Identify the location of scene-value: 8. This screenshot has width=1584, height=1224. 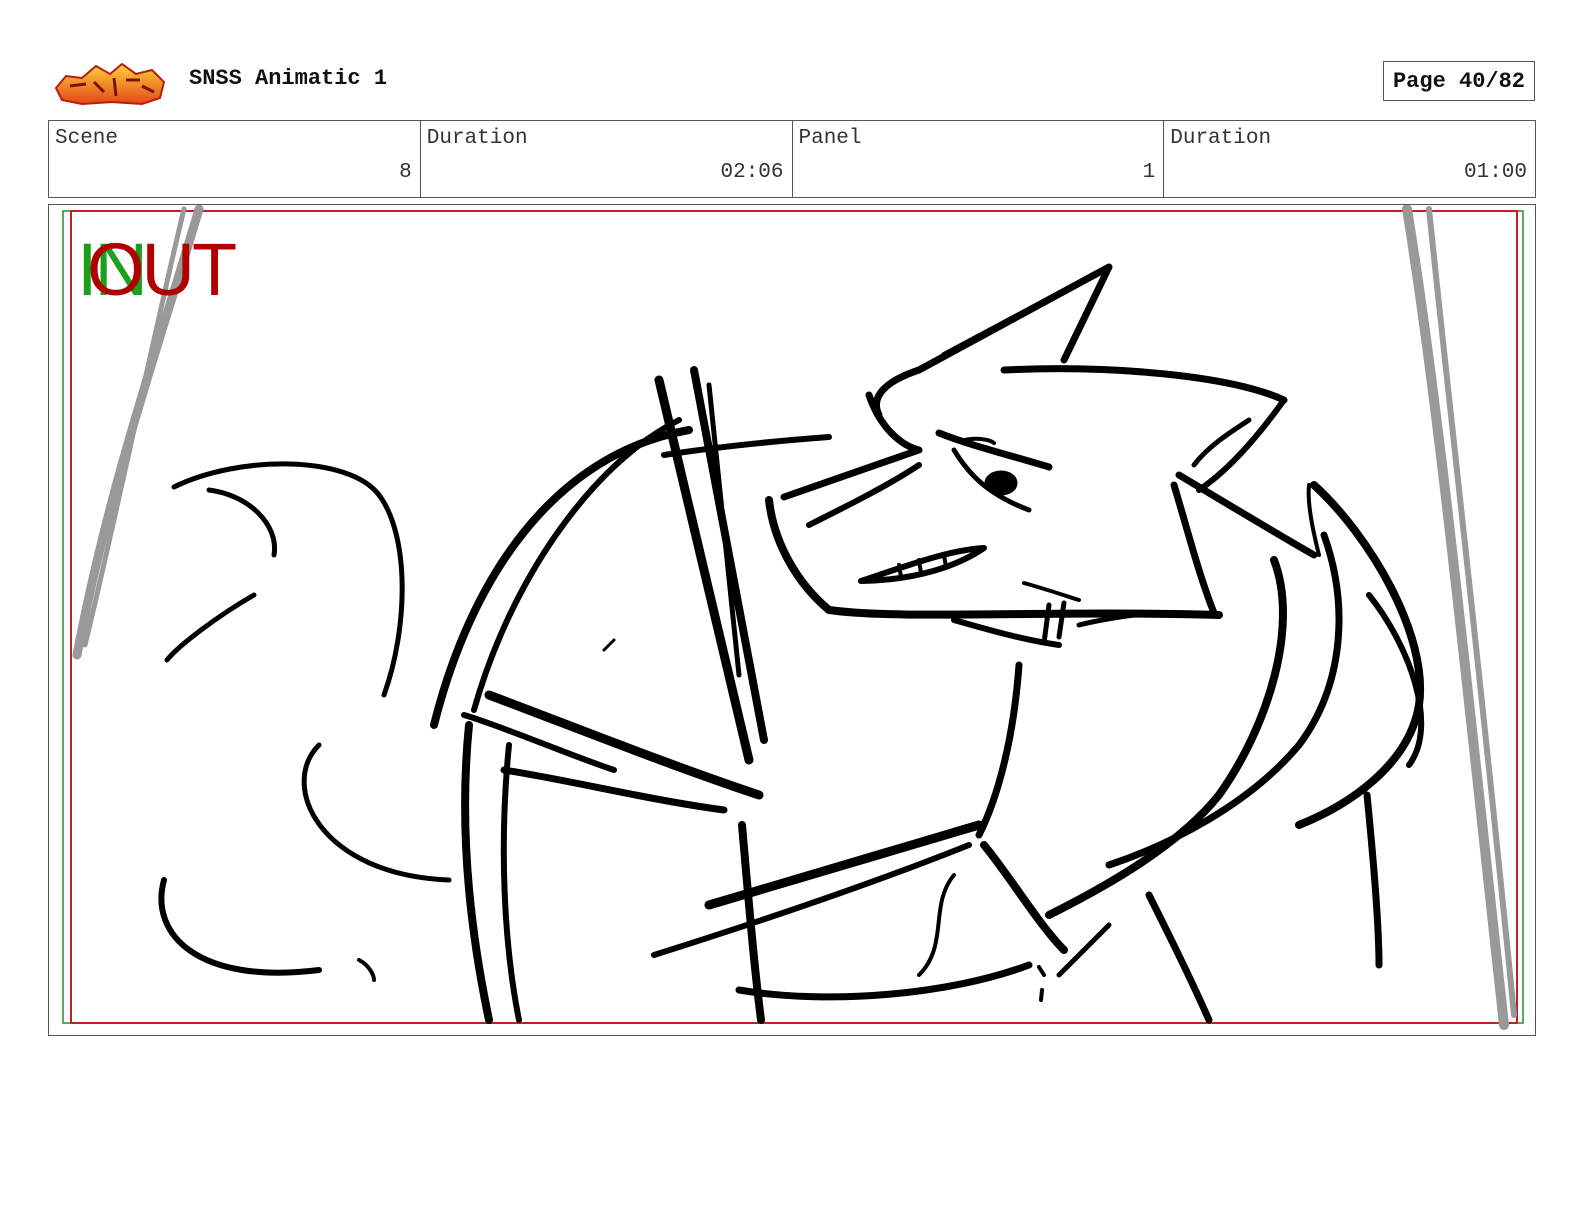
(405, 172).